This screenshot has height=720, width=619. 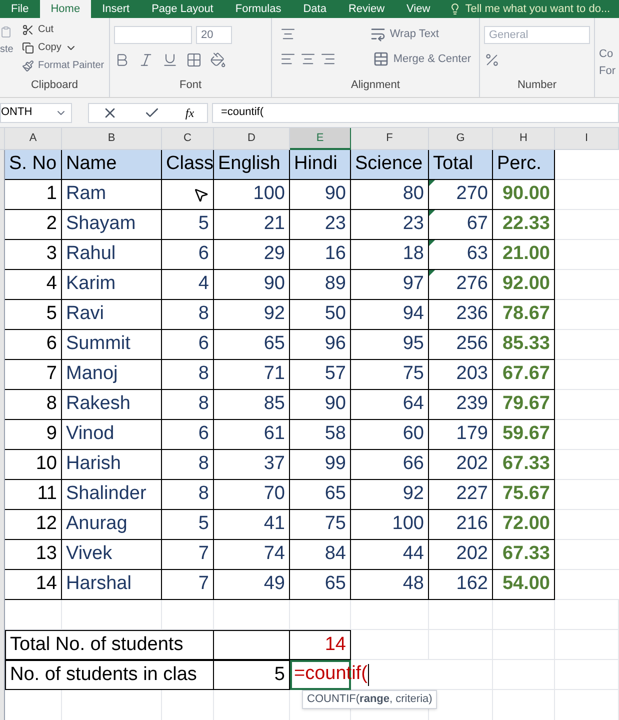 What do you see at coordinates (190, 85) in the screenshot?
I see `group-label: Font` at bounding box center [190, 85].